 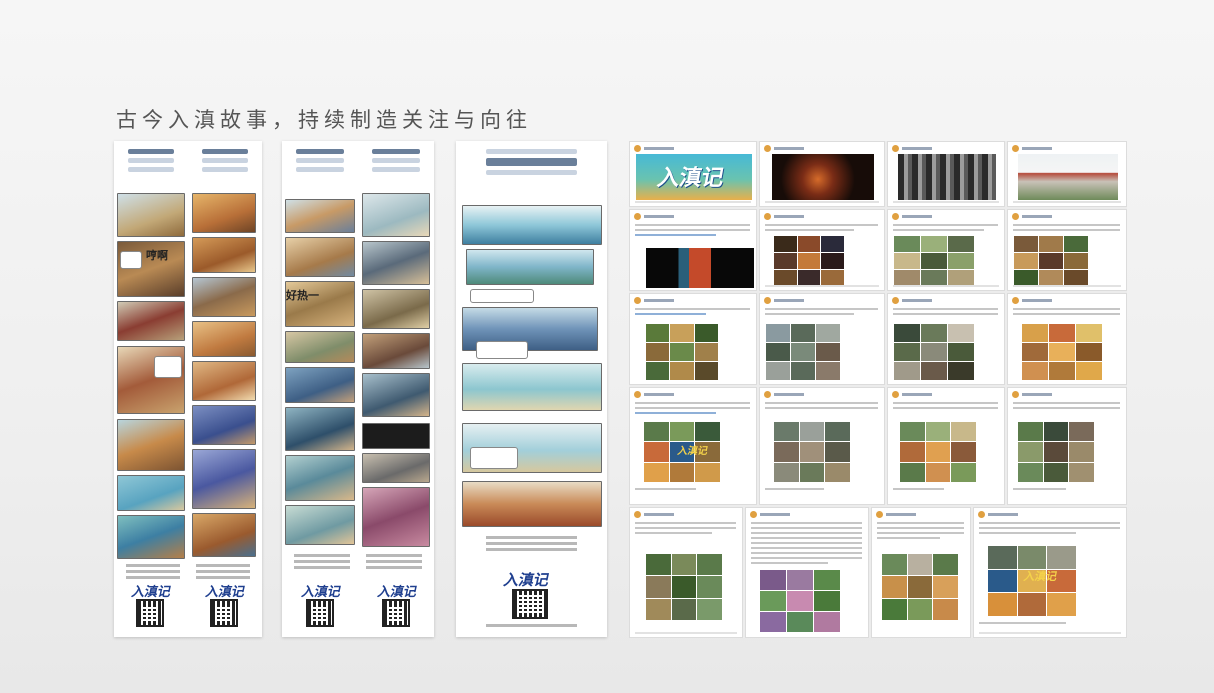 I want to click on comic-shout-text: 好热一, so click(x=302, y=295).